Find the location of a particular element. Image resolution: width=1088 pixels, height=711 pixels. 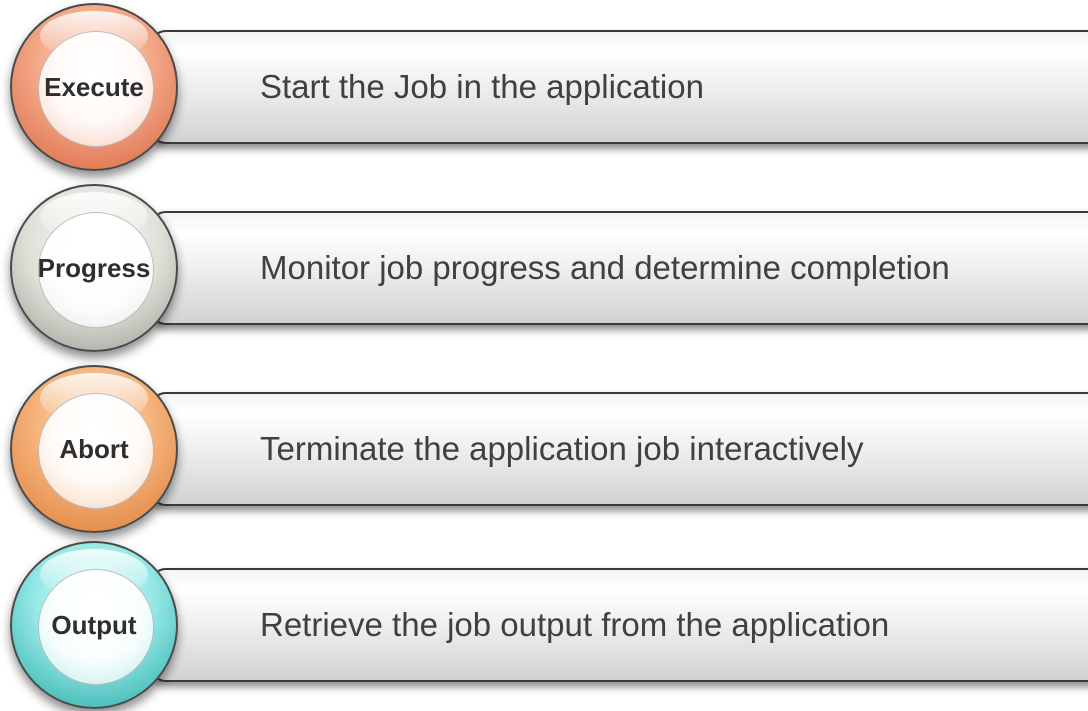

step-badge: Execute is located at coordinates (94, 87).